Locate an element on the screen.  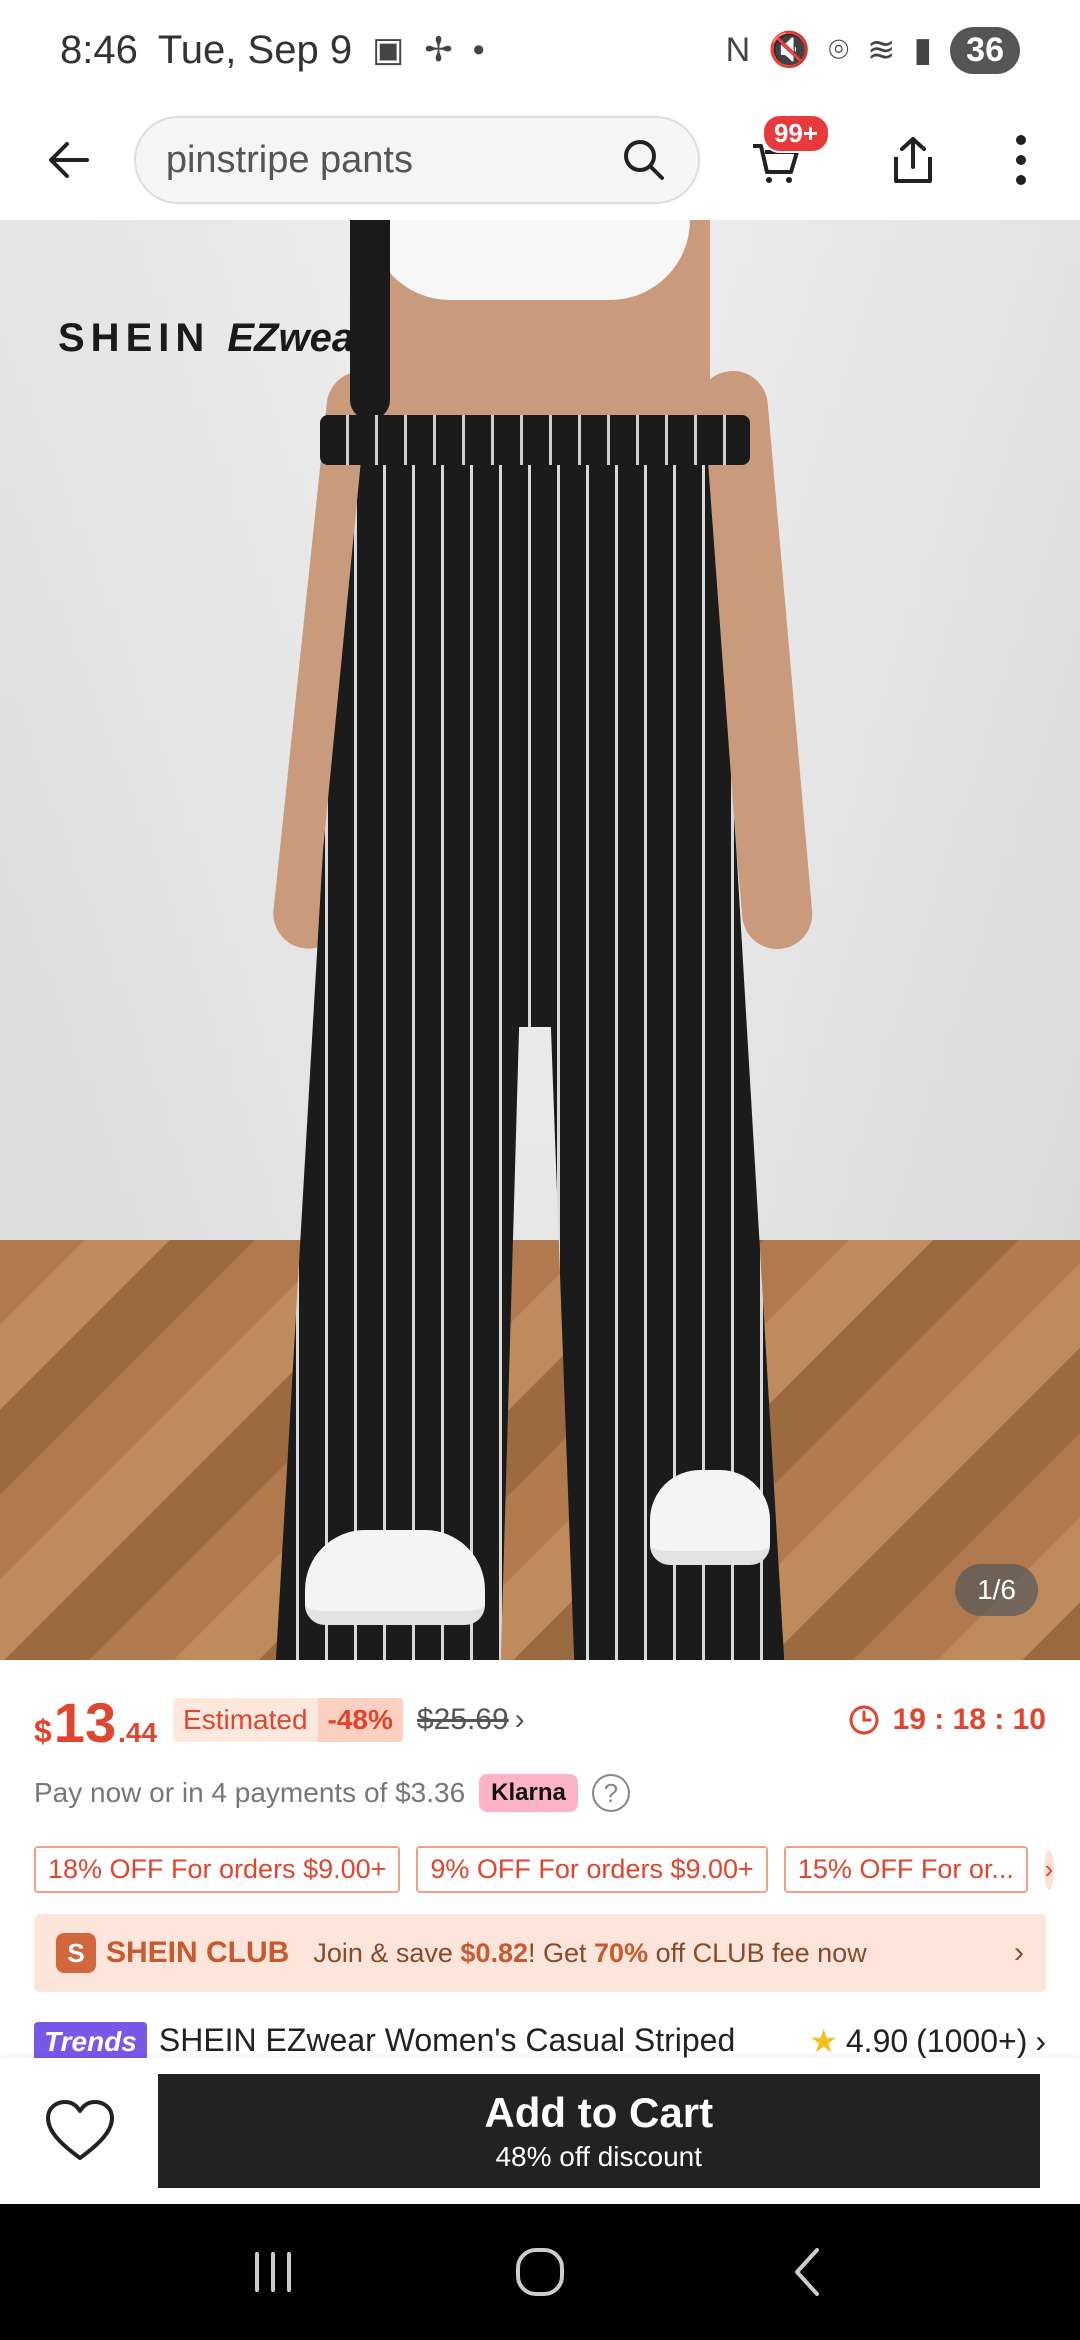
chevron-left-icon is located at coordinates (806, 2272).